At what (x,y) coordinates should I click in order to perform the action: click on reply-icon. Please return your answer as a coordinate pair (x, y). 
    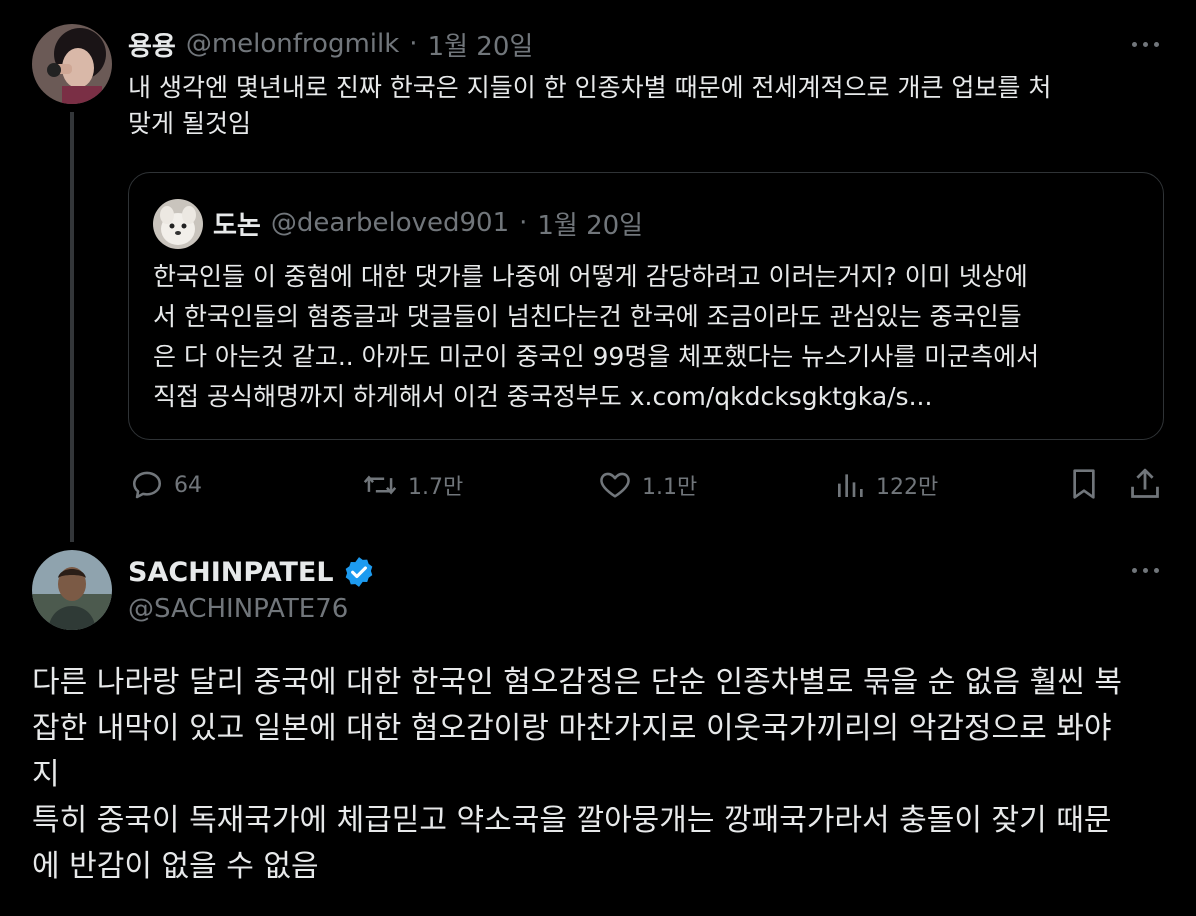
    Looking at the image, I should click on (147, 485).